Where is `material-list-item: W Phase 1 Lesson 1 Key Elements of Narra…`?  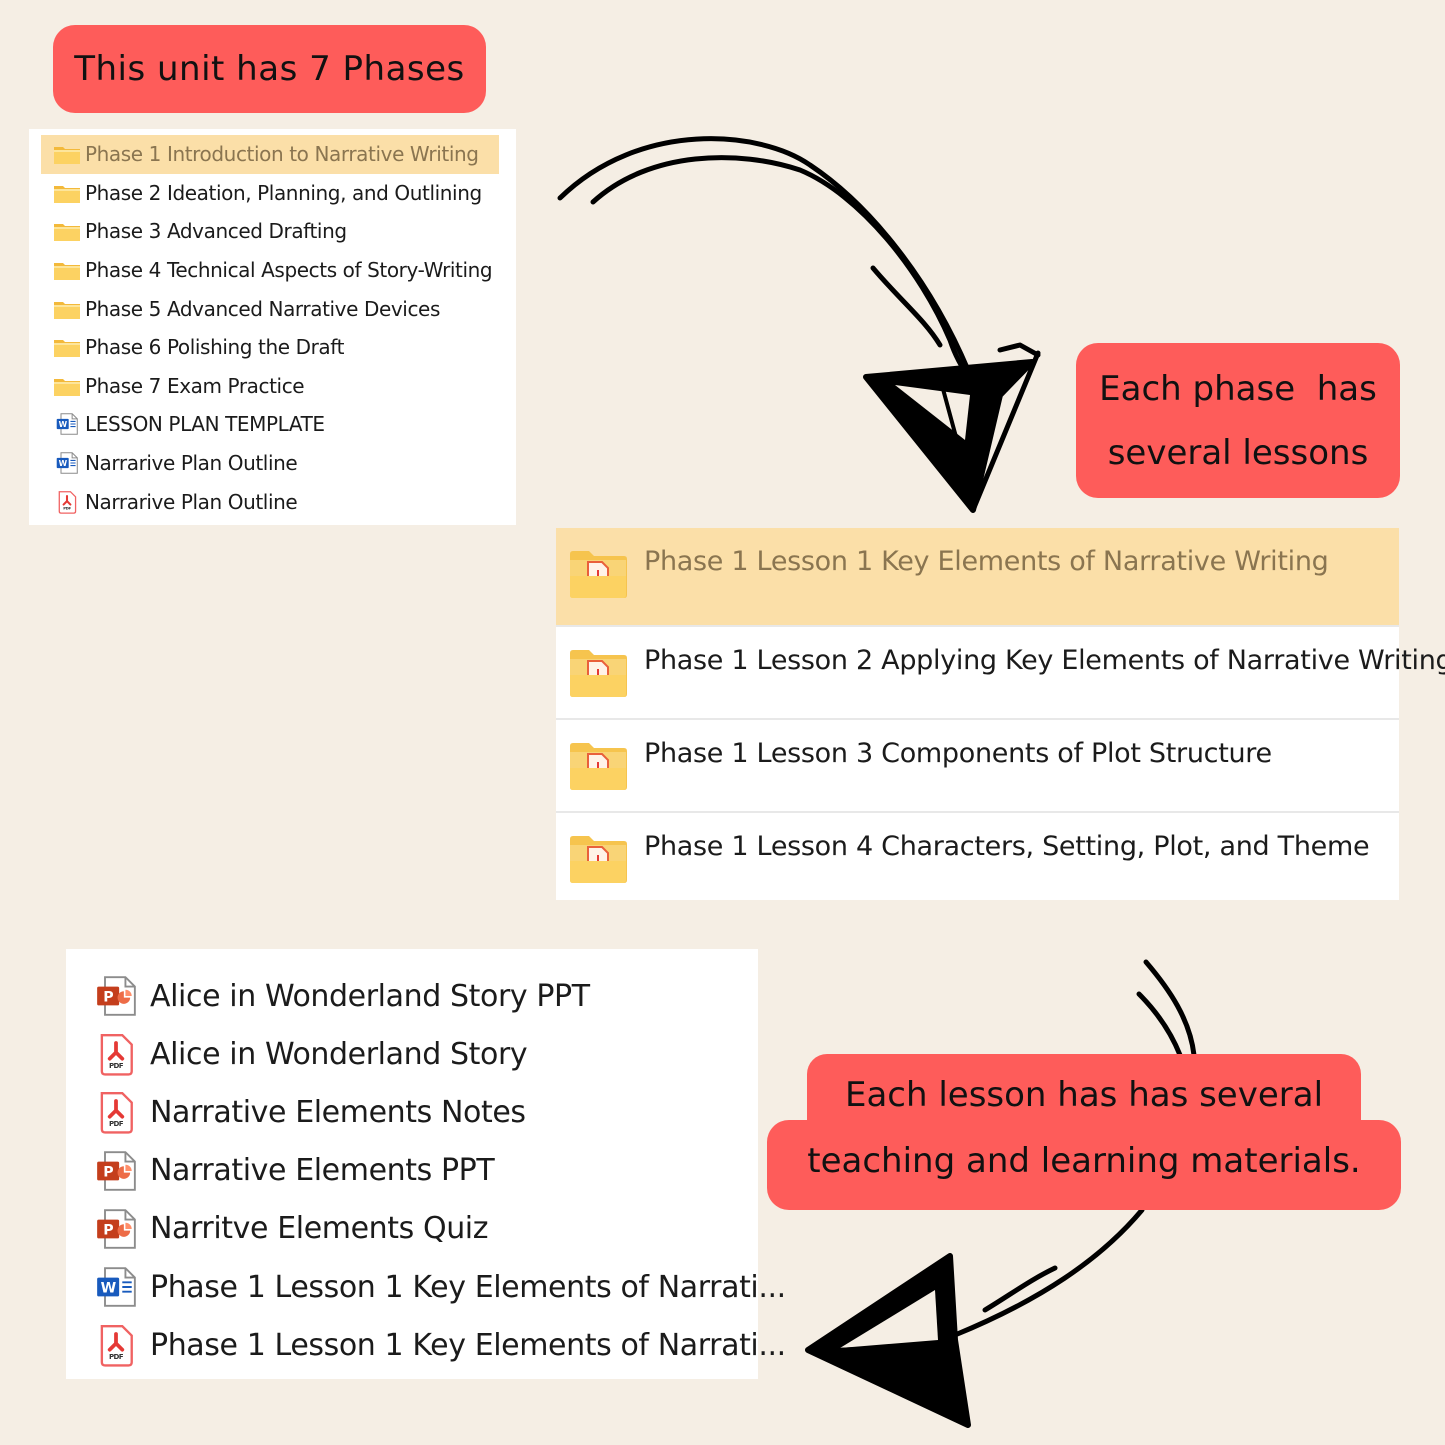
material-list-item: W Phase 1 Lesson 1 Key Elements of Narra… is located at coordinates (426, 1287).